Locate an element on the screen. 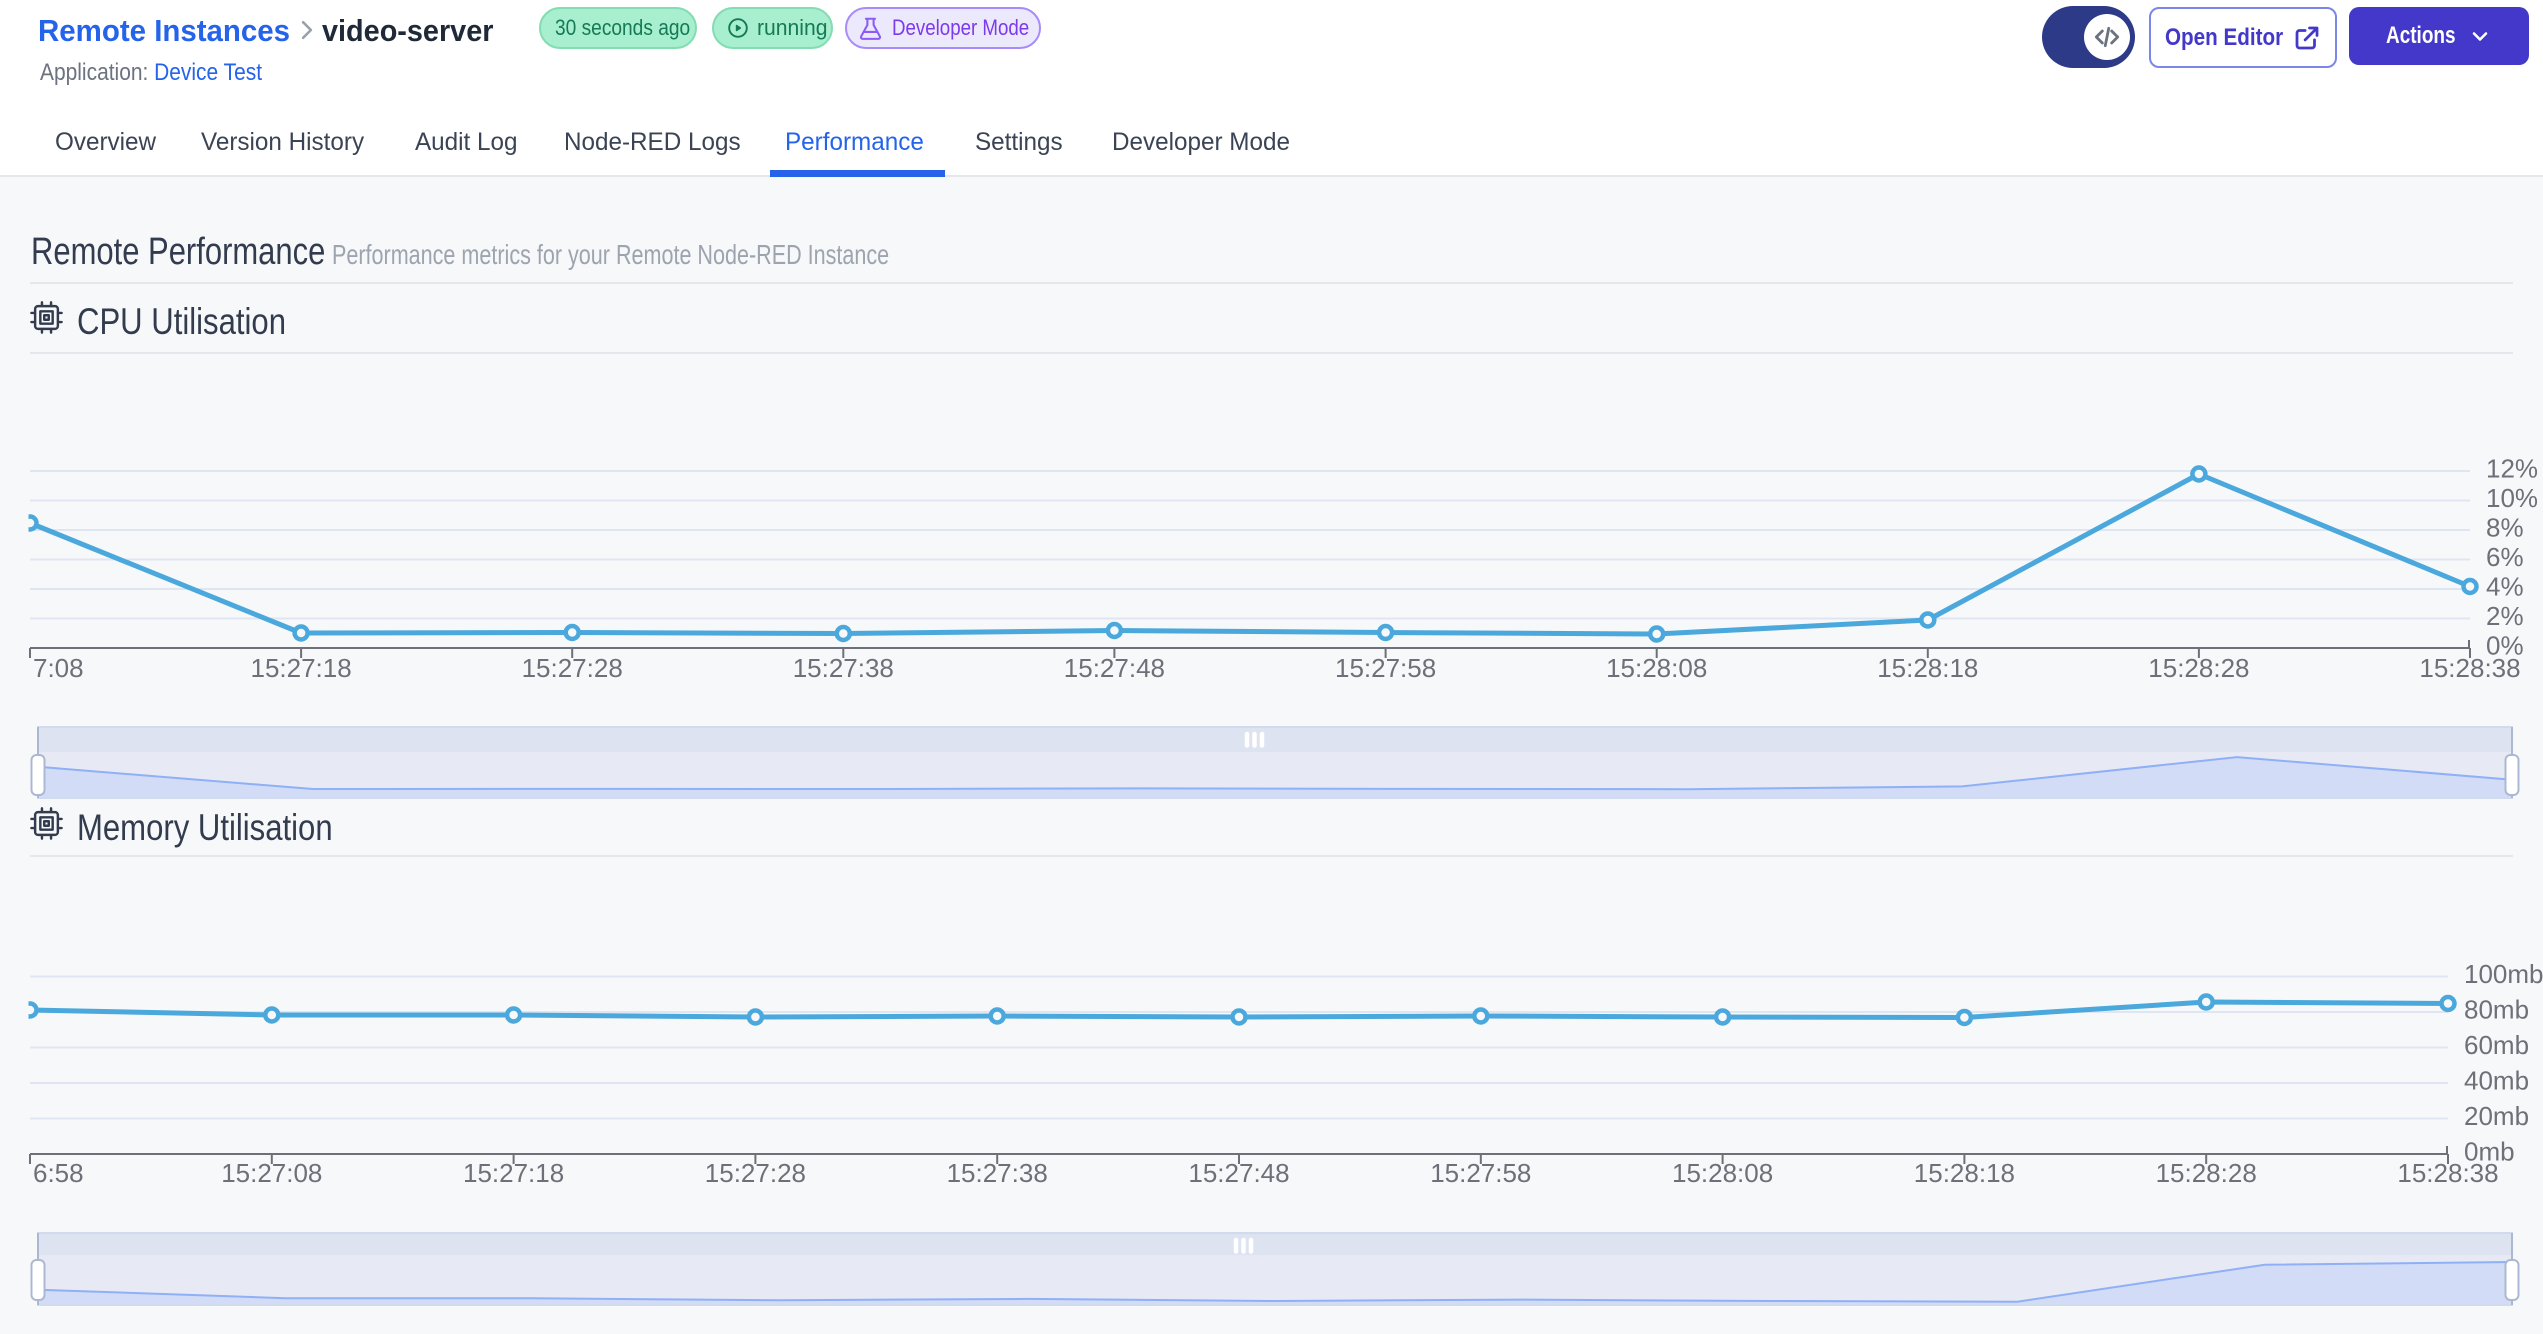 The height and width of the screenshot is (1334, 2543). svg-text: 15:27:08 is located at coordinates (271, 1173).